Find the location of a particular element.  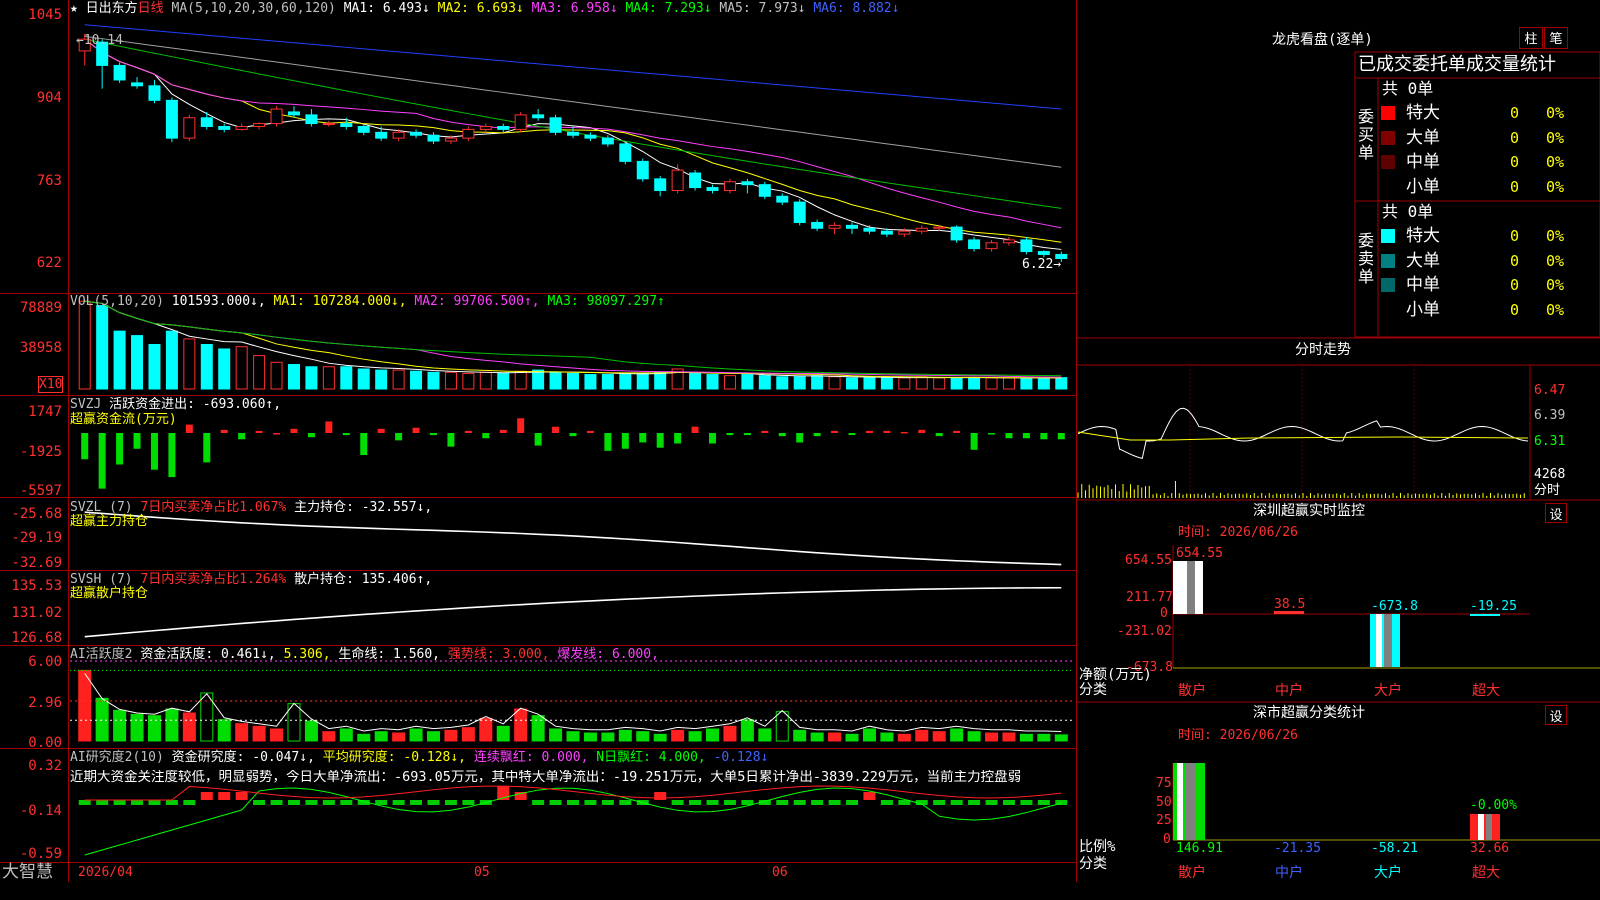

vol-axis-2: 38958 is located at coordinates (40, 348).